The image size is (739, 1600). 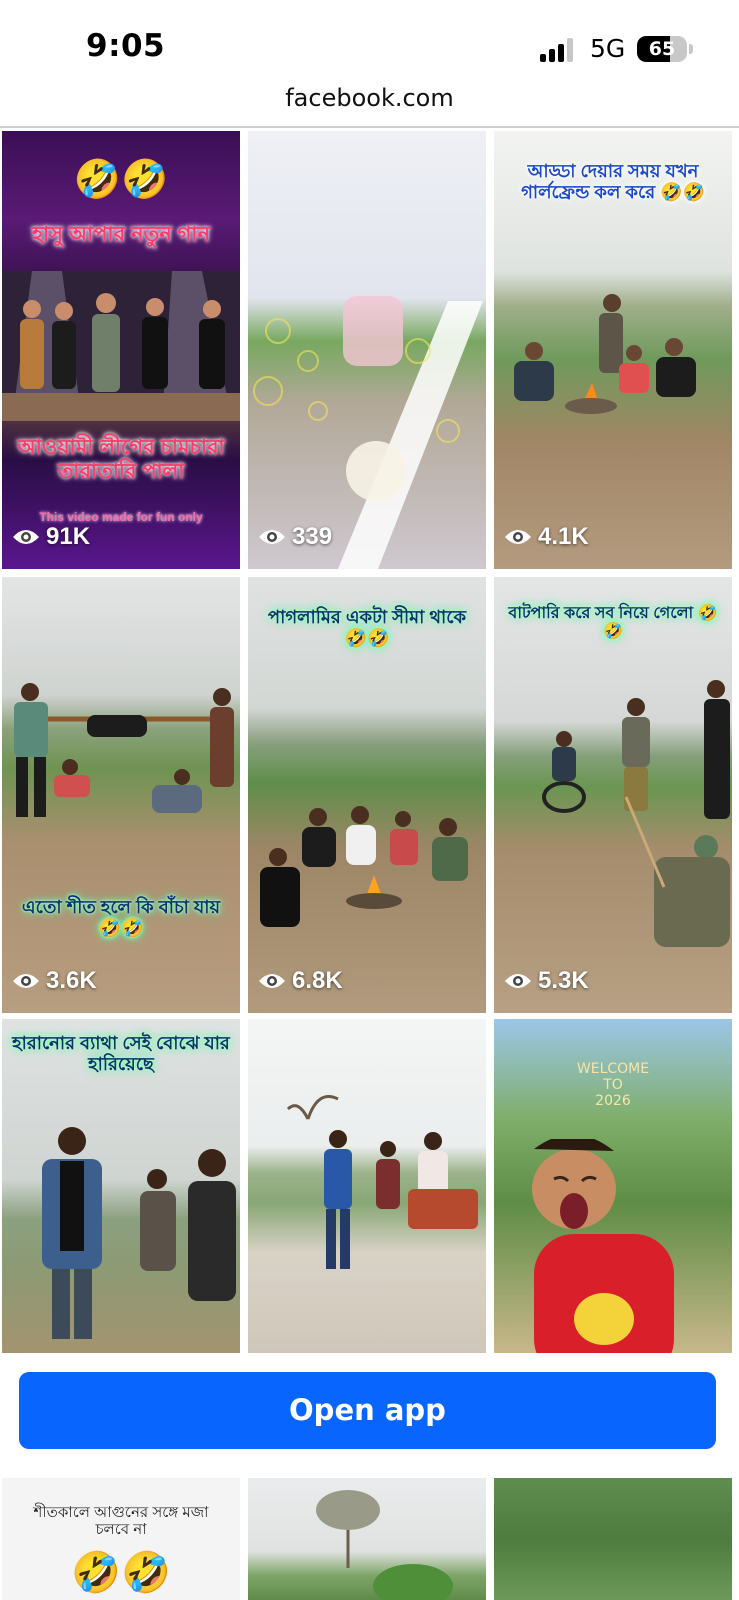 I want to click on video-tile: WELCOME TO 2026, so click(x=613, y=1186).